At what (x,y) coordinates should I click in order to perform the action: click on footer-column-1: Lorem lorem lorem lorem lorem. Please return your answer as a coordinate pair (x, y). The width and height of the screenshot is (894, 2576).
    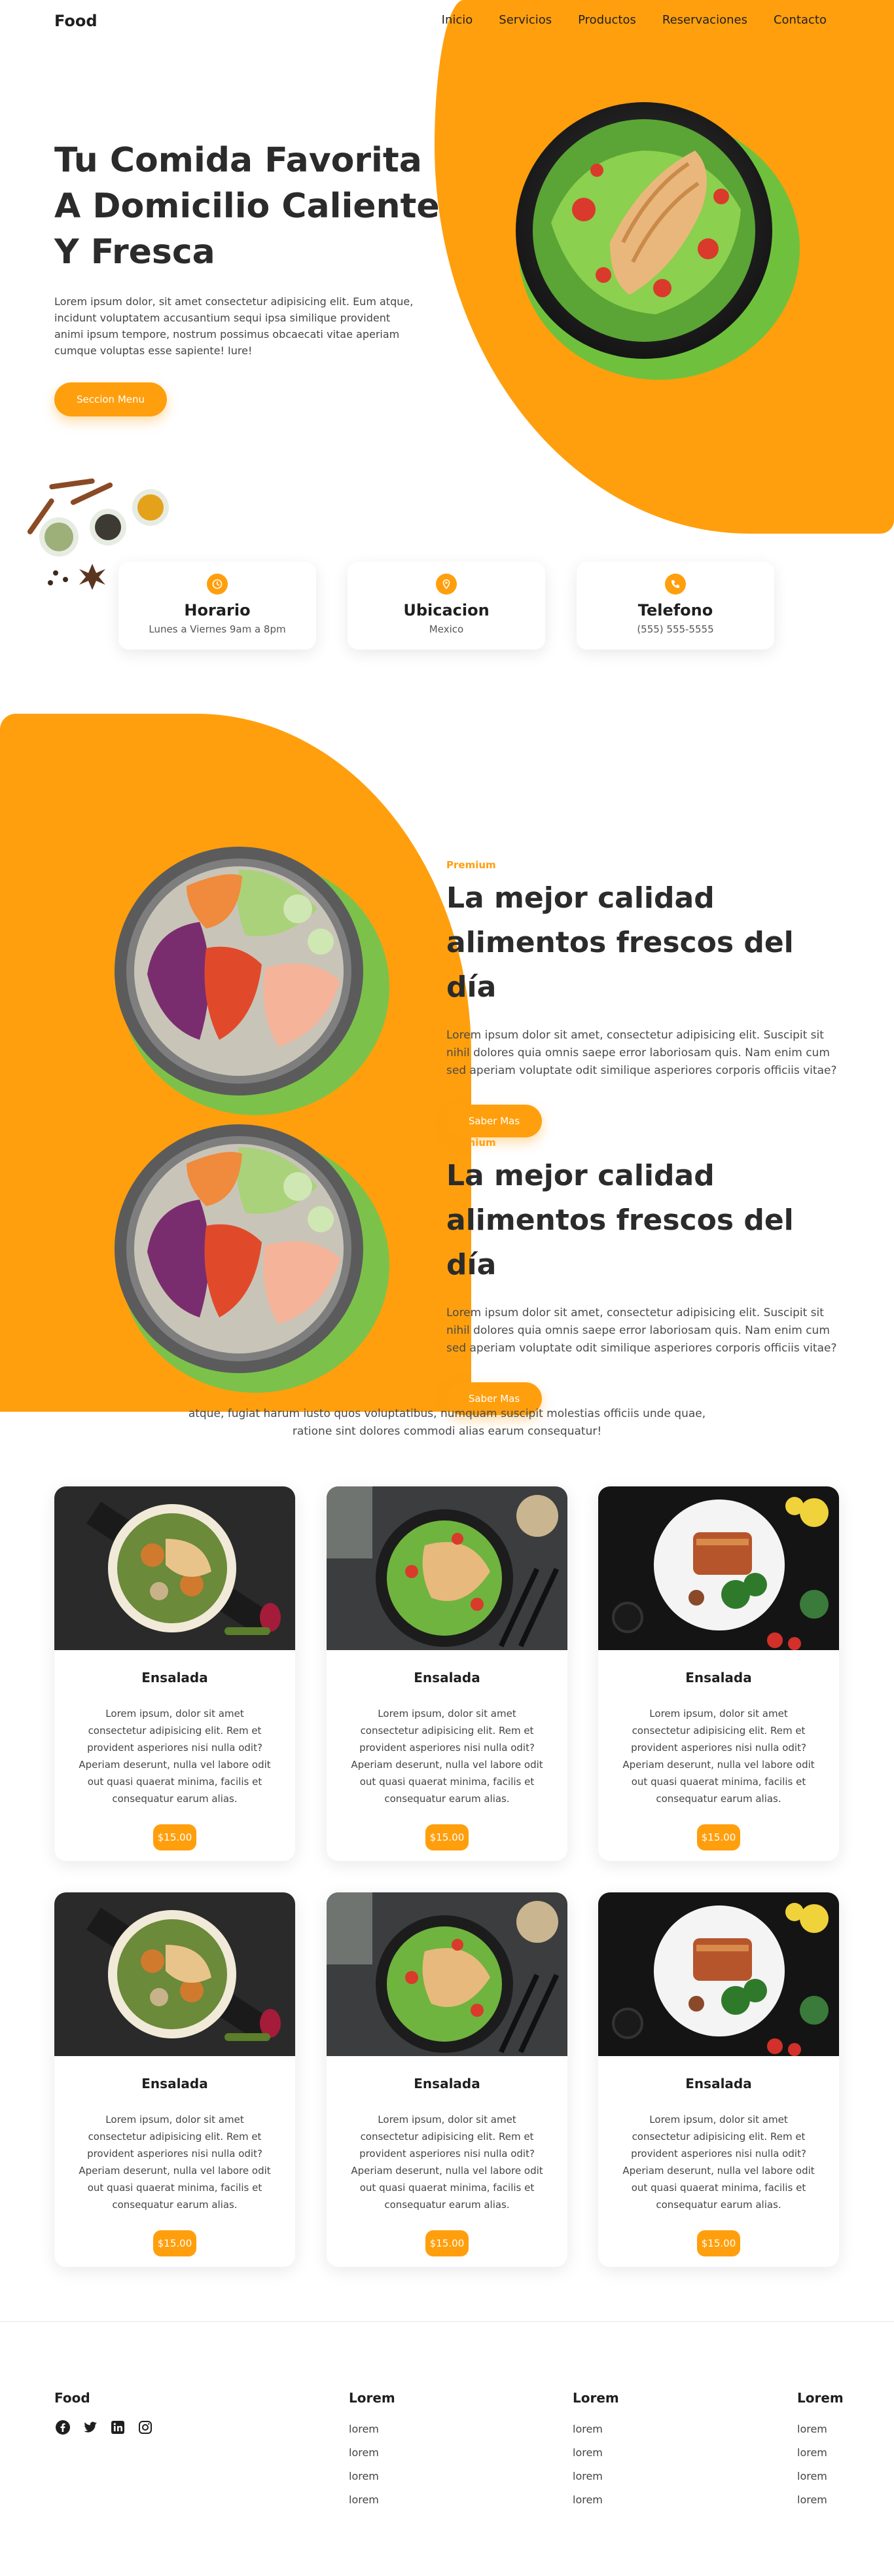
    Looking at the image, I should click on (372, 2453).